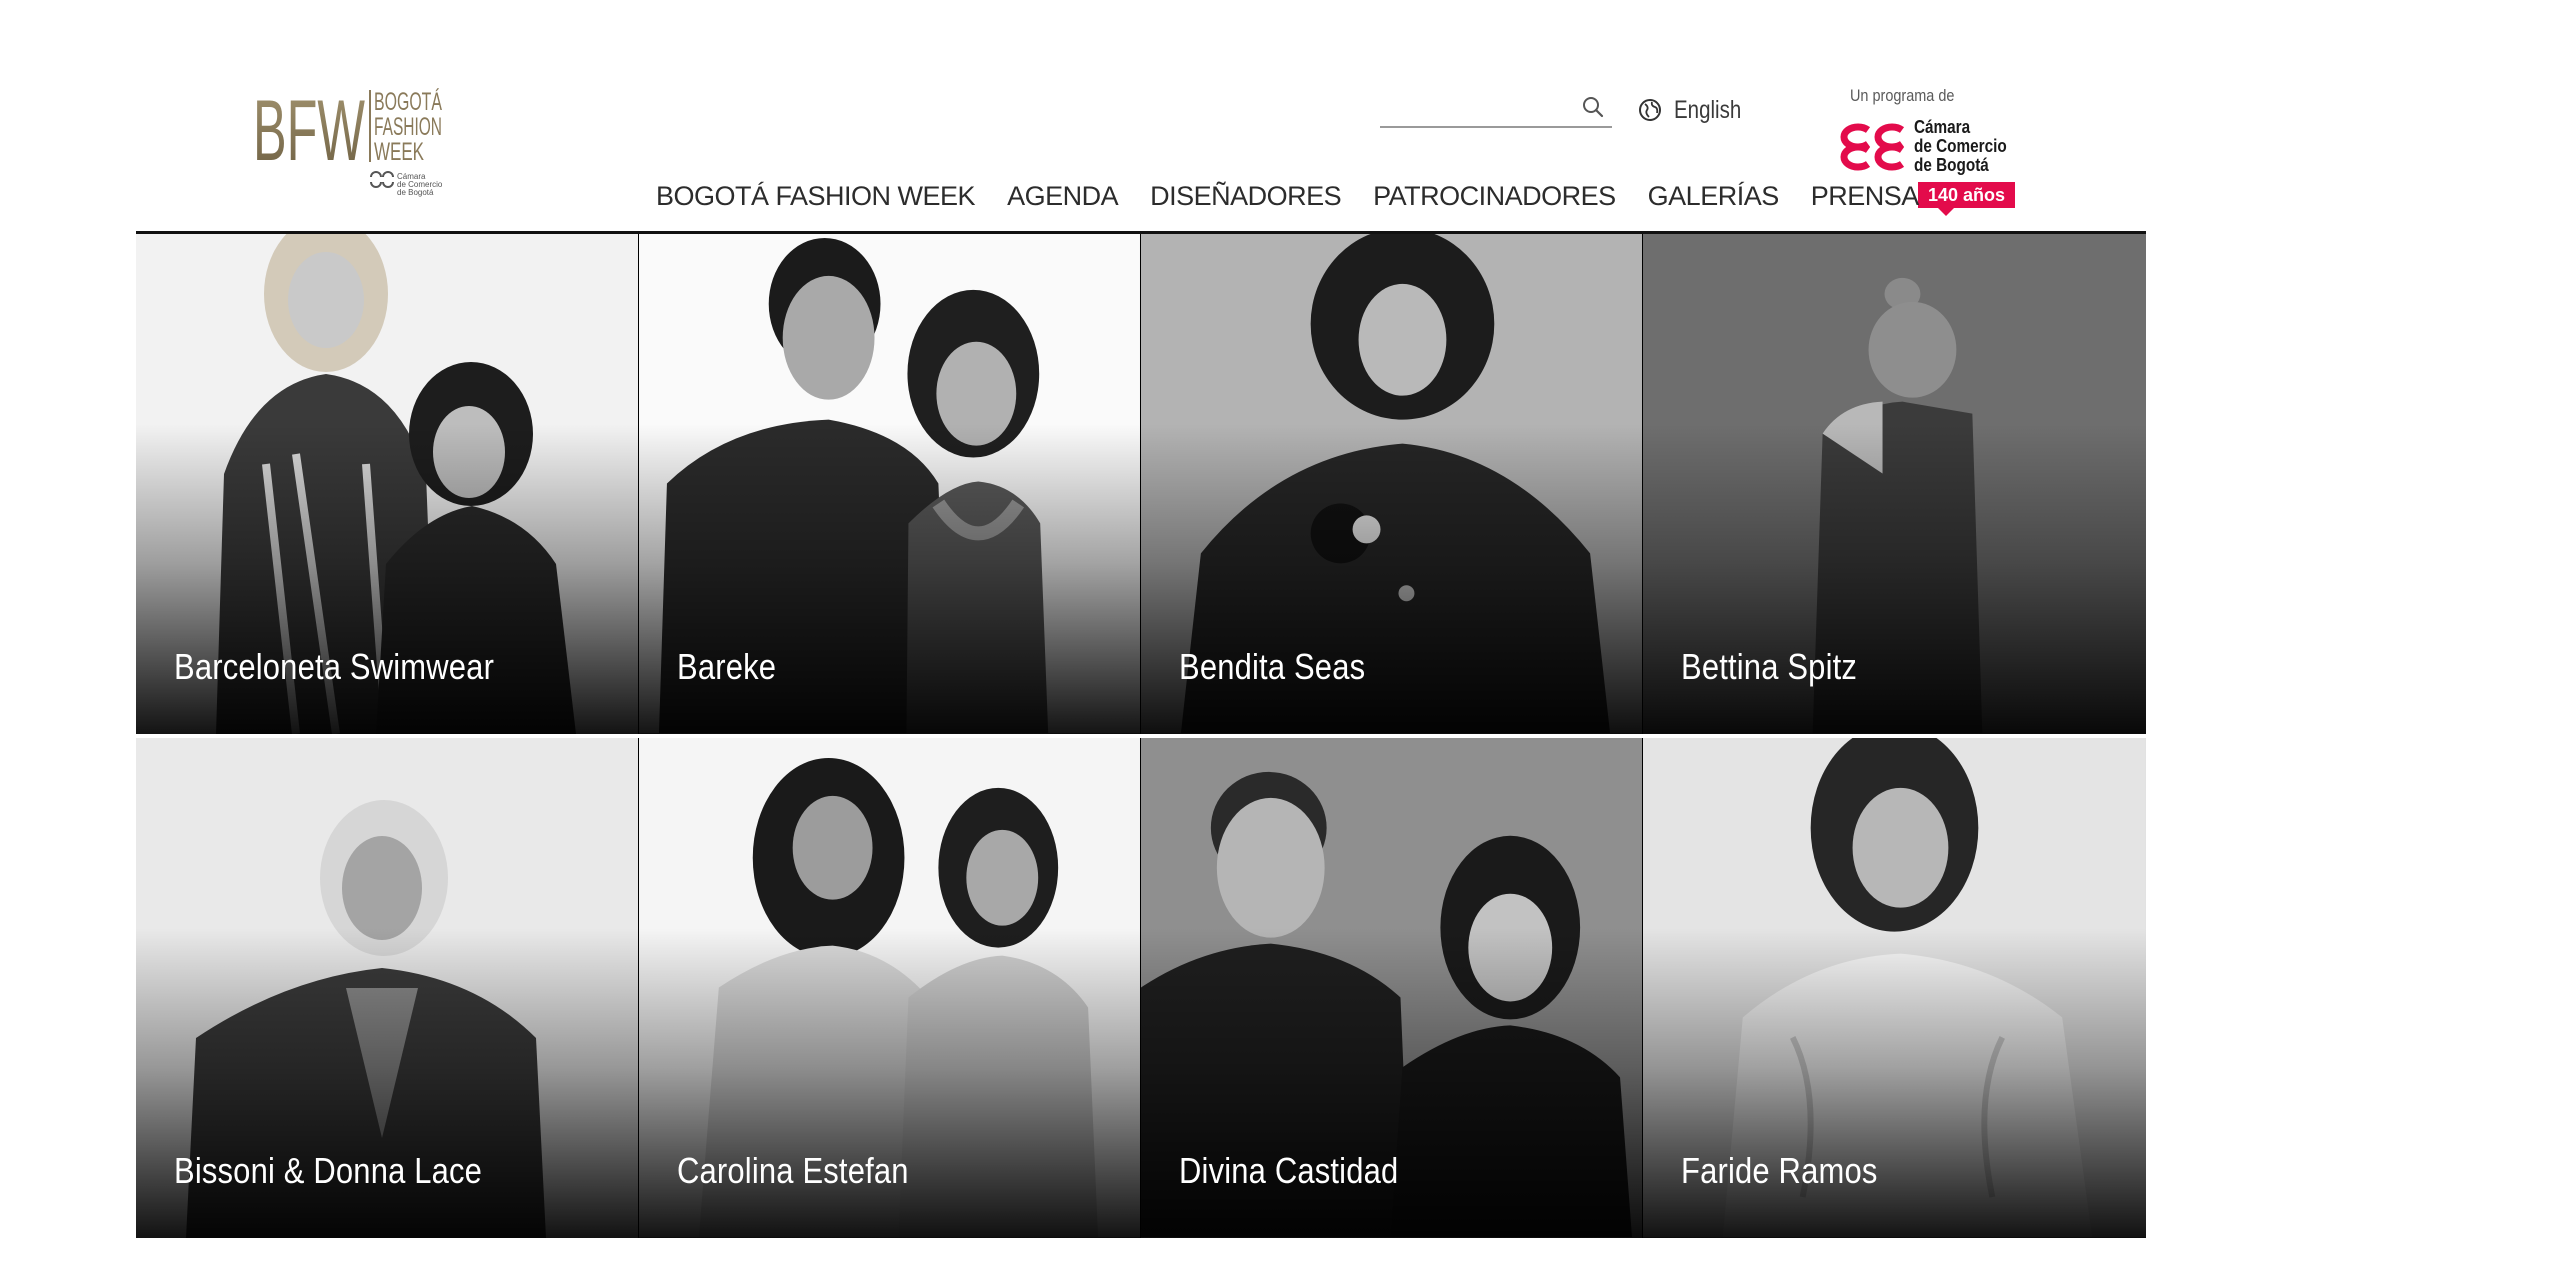 Image resolution: width=2560 pixels, height=1280 pixels. I want to click on language-switch: English, so click(1697, 110).